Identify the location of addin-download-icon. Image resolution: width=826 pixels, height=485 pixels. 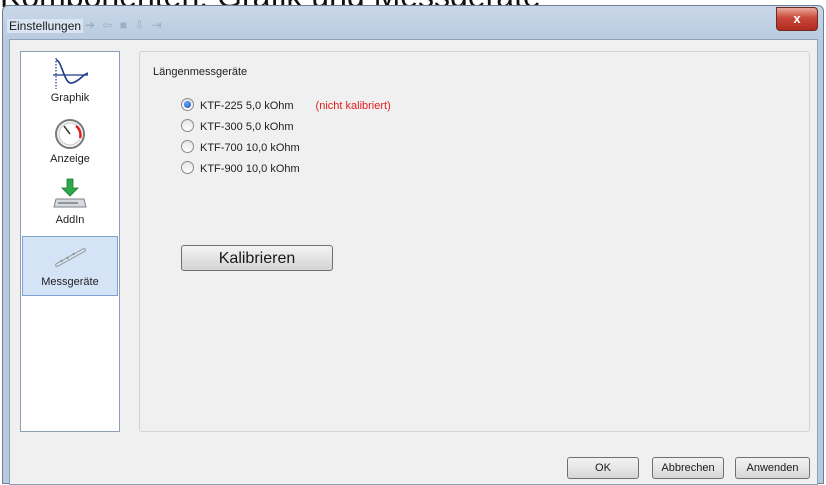
(70, 193).